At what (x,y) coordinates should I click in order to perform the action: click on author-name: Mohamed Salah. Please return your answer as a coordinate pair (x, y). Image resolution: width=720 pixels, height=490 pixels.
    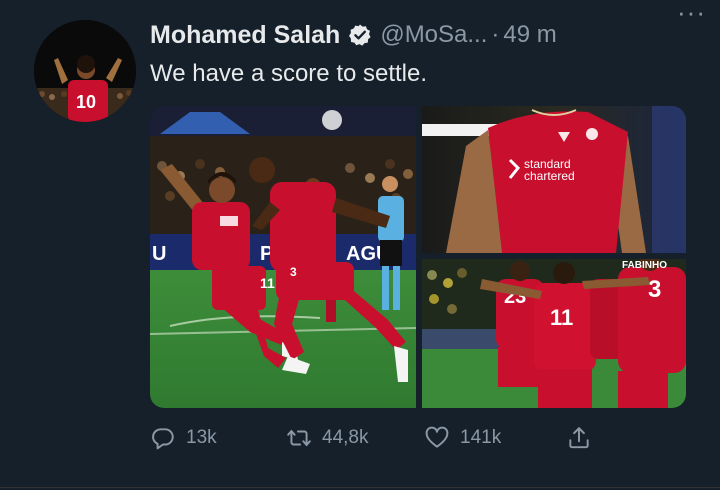
    Looking at the image, I should click on (245, 35).